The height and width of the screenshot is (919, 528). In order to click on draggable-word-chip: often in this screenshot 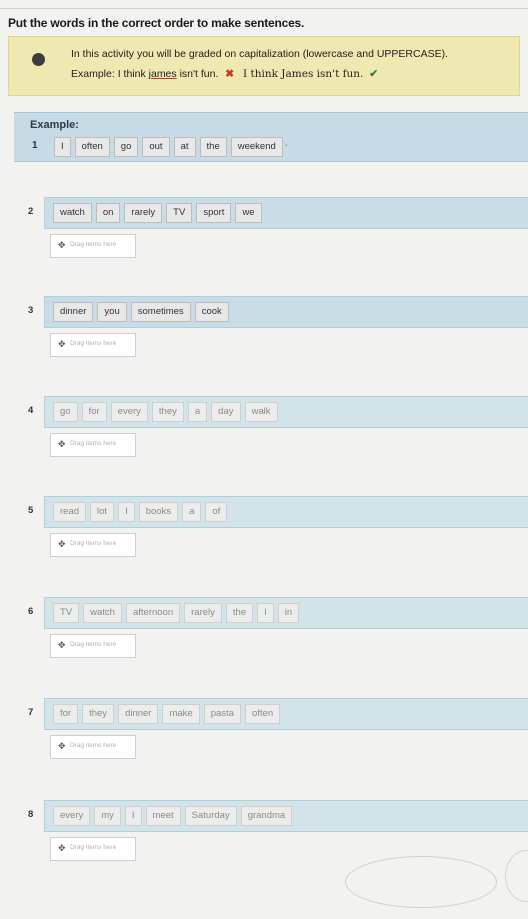, I will do `click(262, 714)`.